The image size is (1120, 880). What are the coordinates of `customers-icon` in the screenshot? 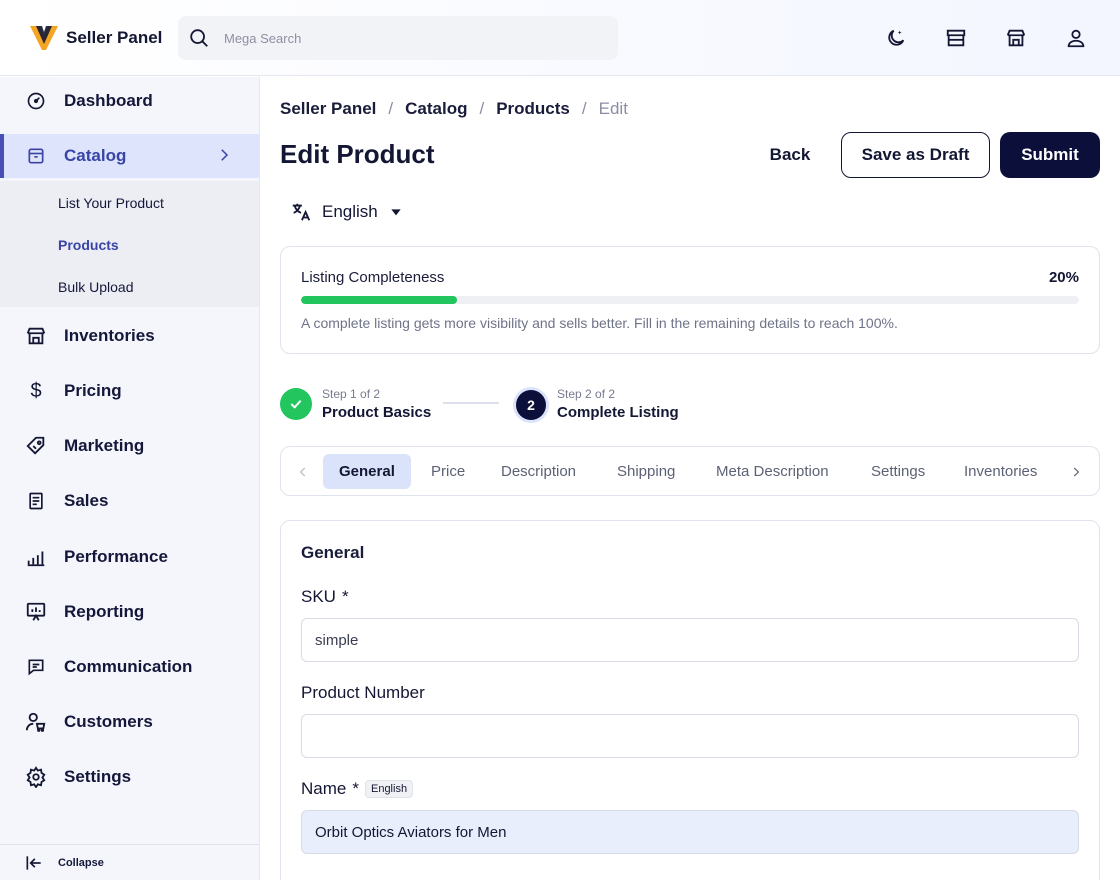 It's located at (36, 722).